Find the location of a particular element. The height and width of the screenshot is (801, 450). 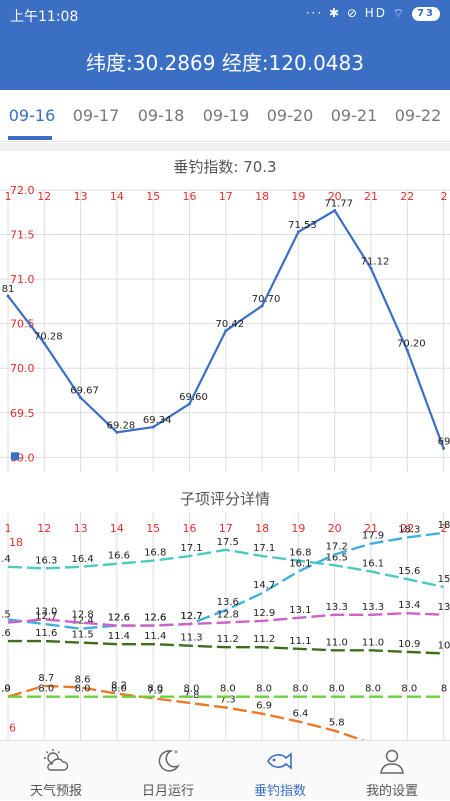

data-label: 11.6 is located at coordinates (46, 633).